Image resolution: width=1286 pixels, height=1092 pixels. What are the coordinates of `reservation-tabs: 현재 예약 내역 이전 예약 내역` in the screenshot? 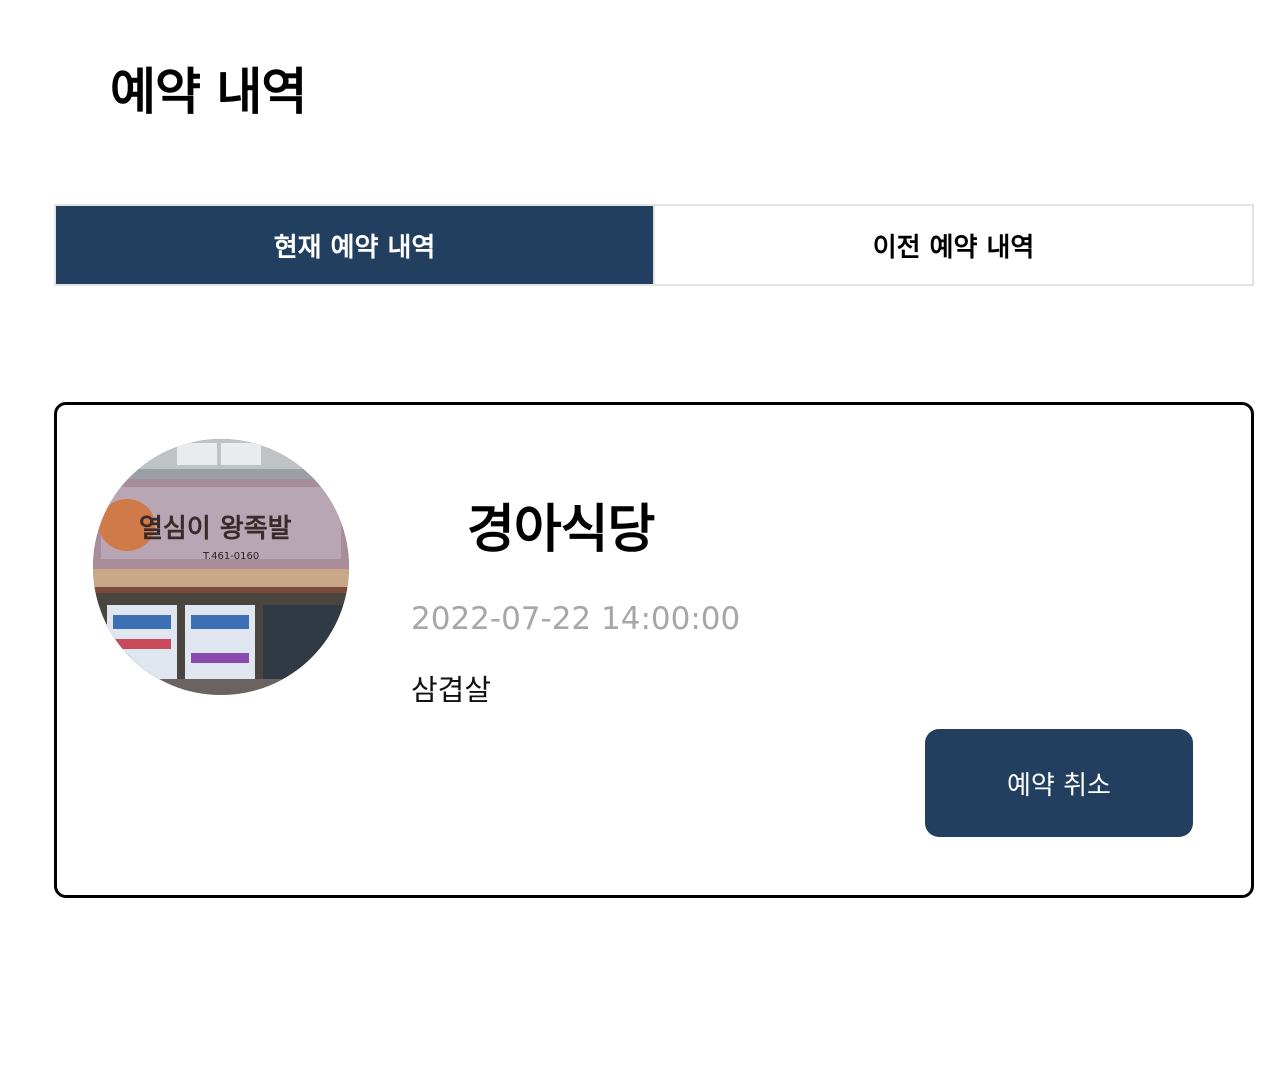 It's located at (654, 245).